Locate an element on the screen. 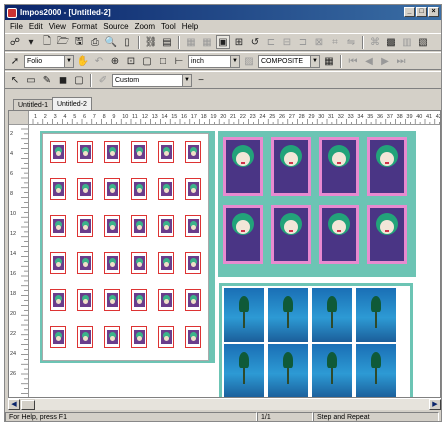 Image resolution: width=442 pixels, height=422 pixels. color-icon: ▨ is located at coordinates (249, 61).